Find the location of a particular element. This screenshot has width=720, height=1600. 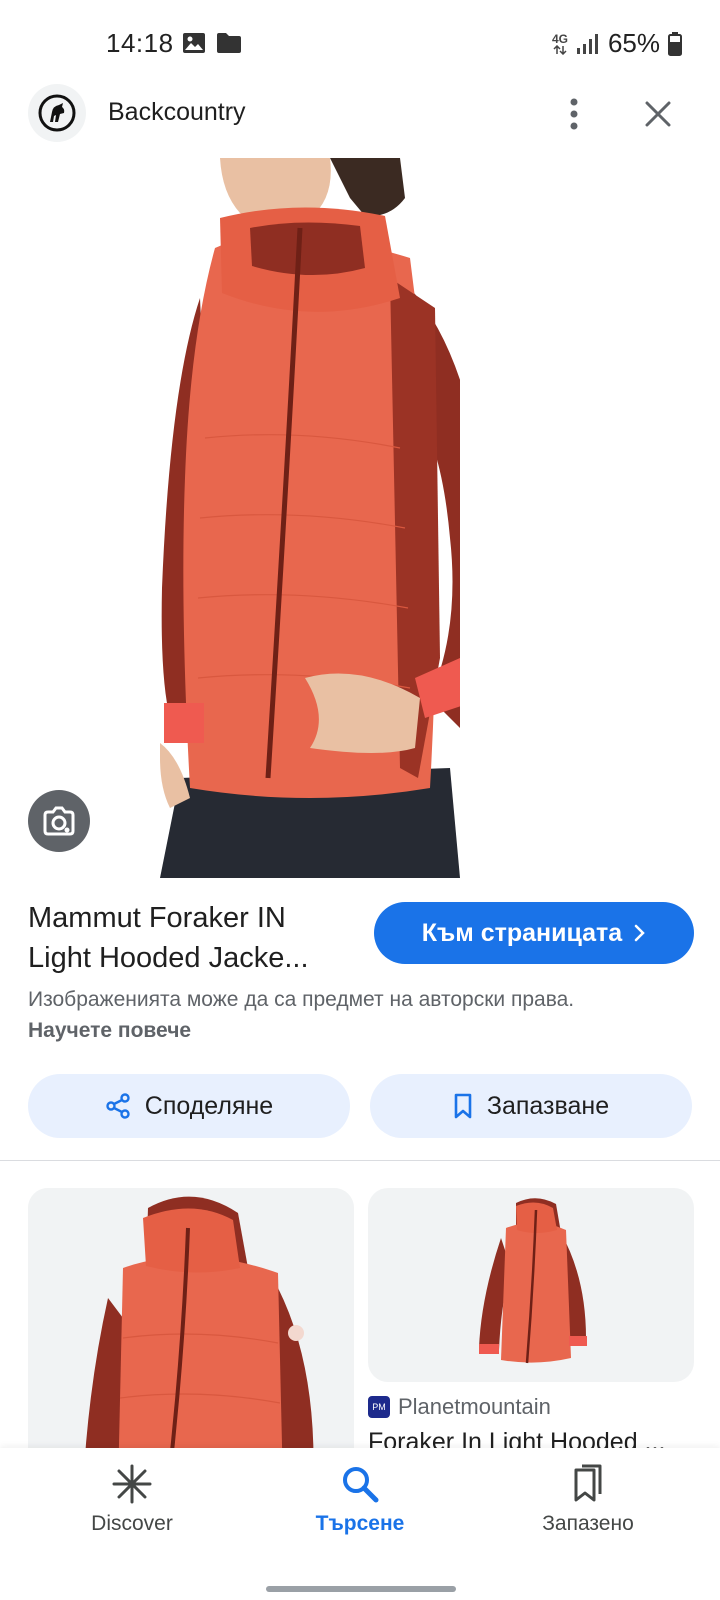

battery-icon is located at coordinates (675, 43).